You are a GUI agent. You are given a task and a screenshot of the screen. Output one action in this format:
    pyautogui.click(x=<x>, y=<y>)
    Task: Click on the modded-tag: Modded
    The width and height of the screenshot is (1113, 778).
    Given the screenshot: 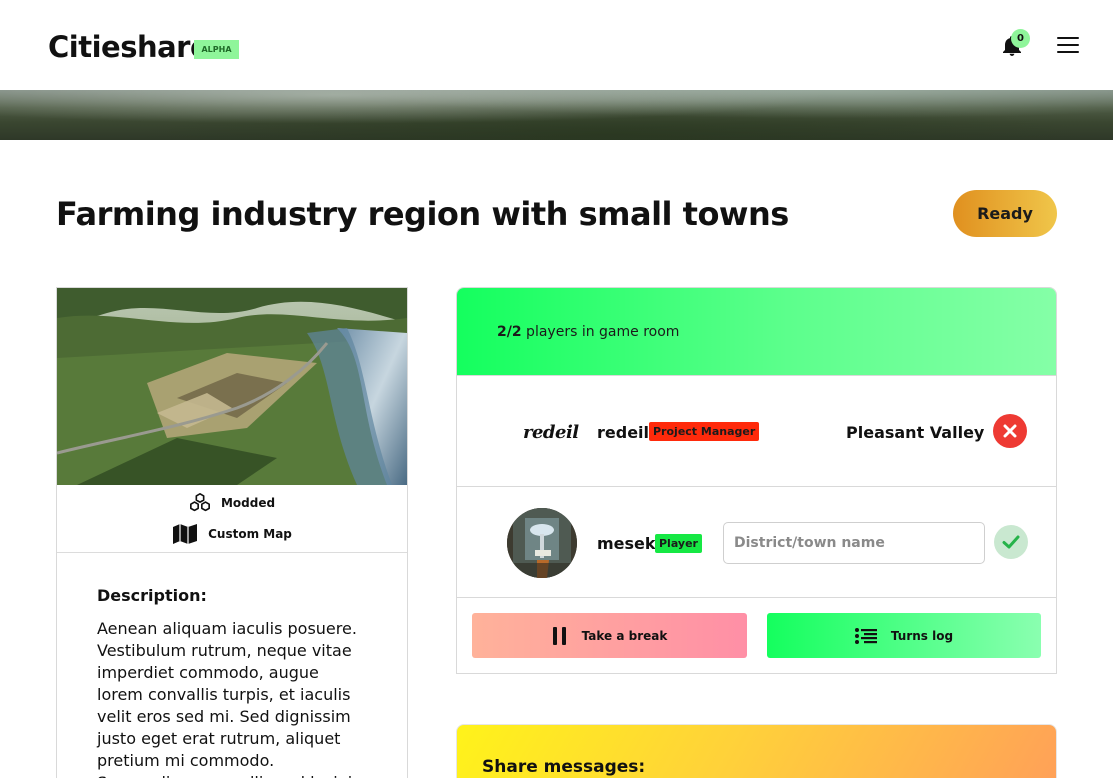 What is the action you would take?
    pyautogui.click(x=232, y=503)
    